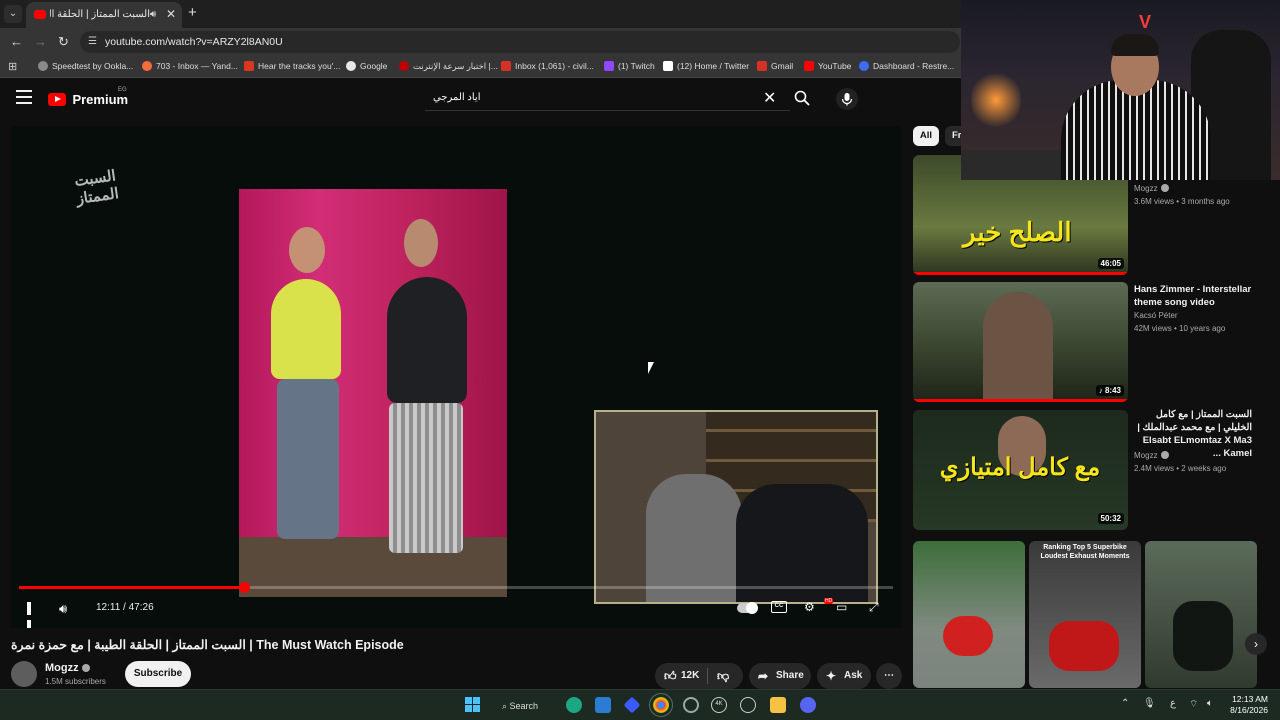  I want to click on google-icon, so click(351, 66).